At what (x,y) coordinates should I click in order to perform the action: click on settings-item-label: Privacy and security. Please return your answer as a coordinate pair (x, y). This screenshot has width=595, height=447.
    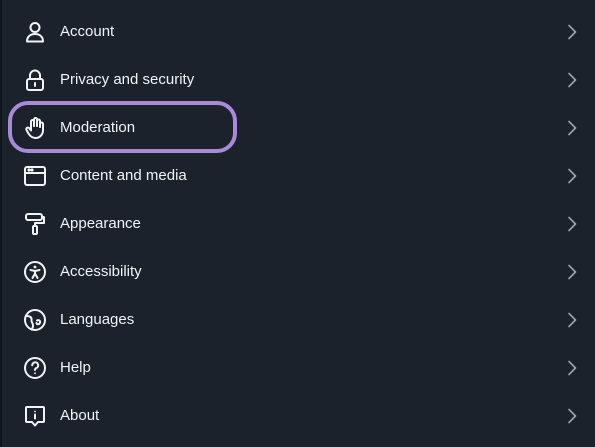
    Looking at the image, I should click on (127, 79).